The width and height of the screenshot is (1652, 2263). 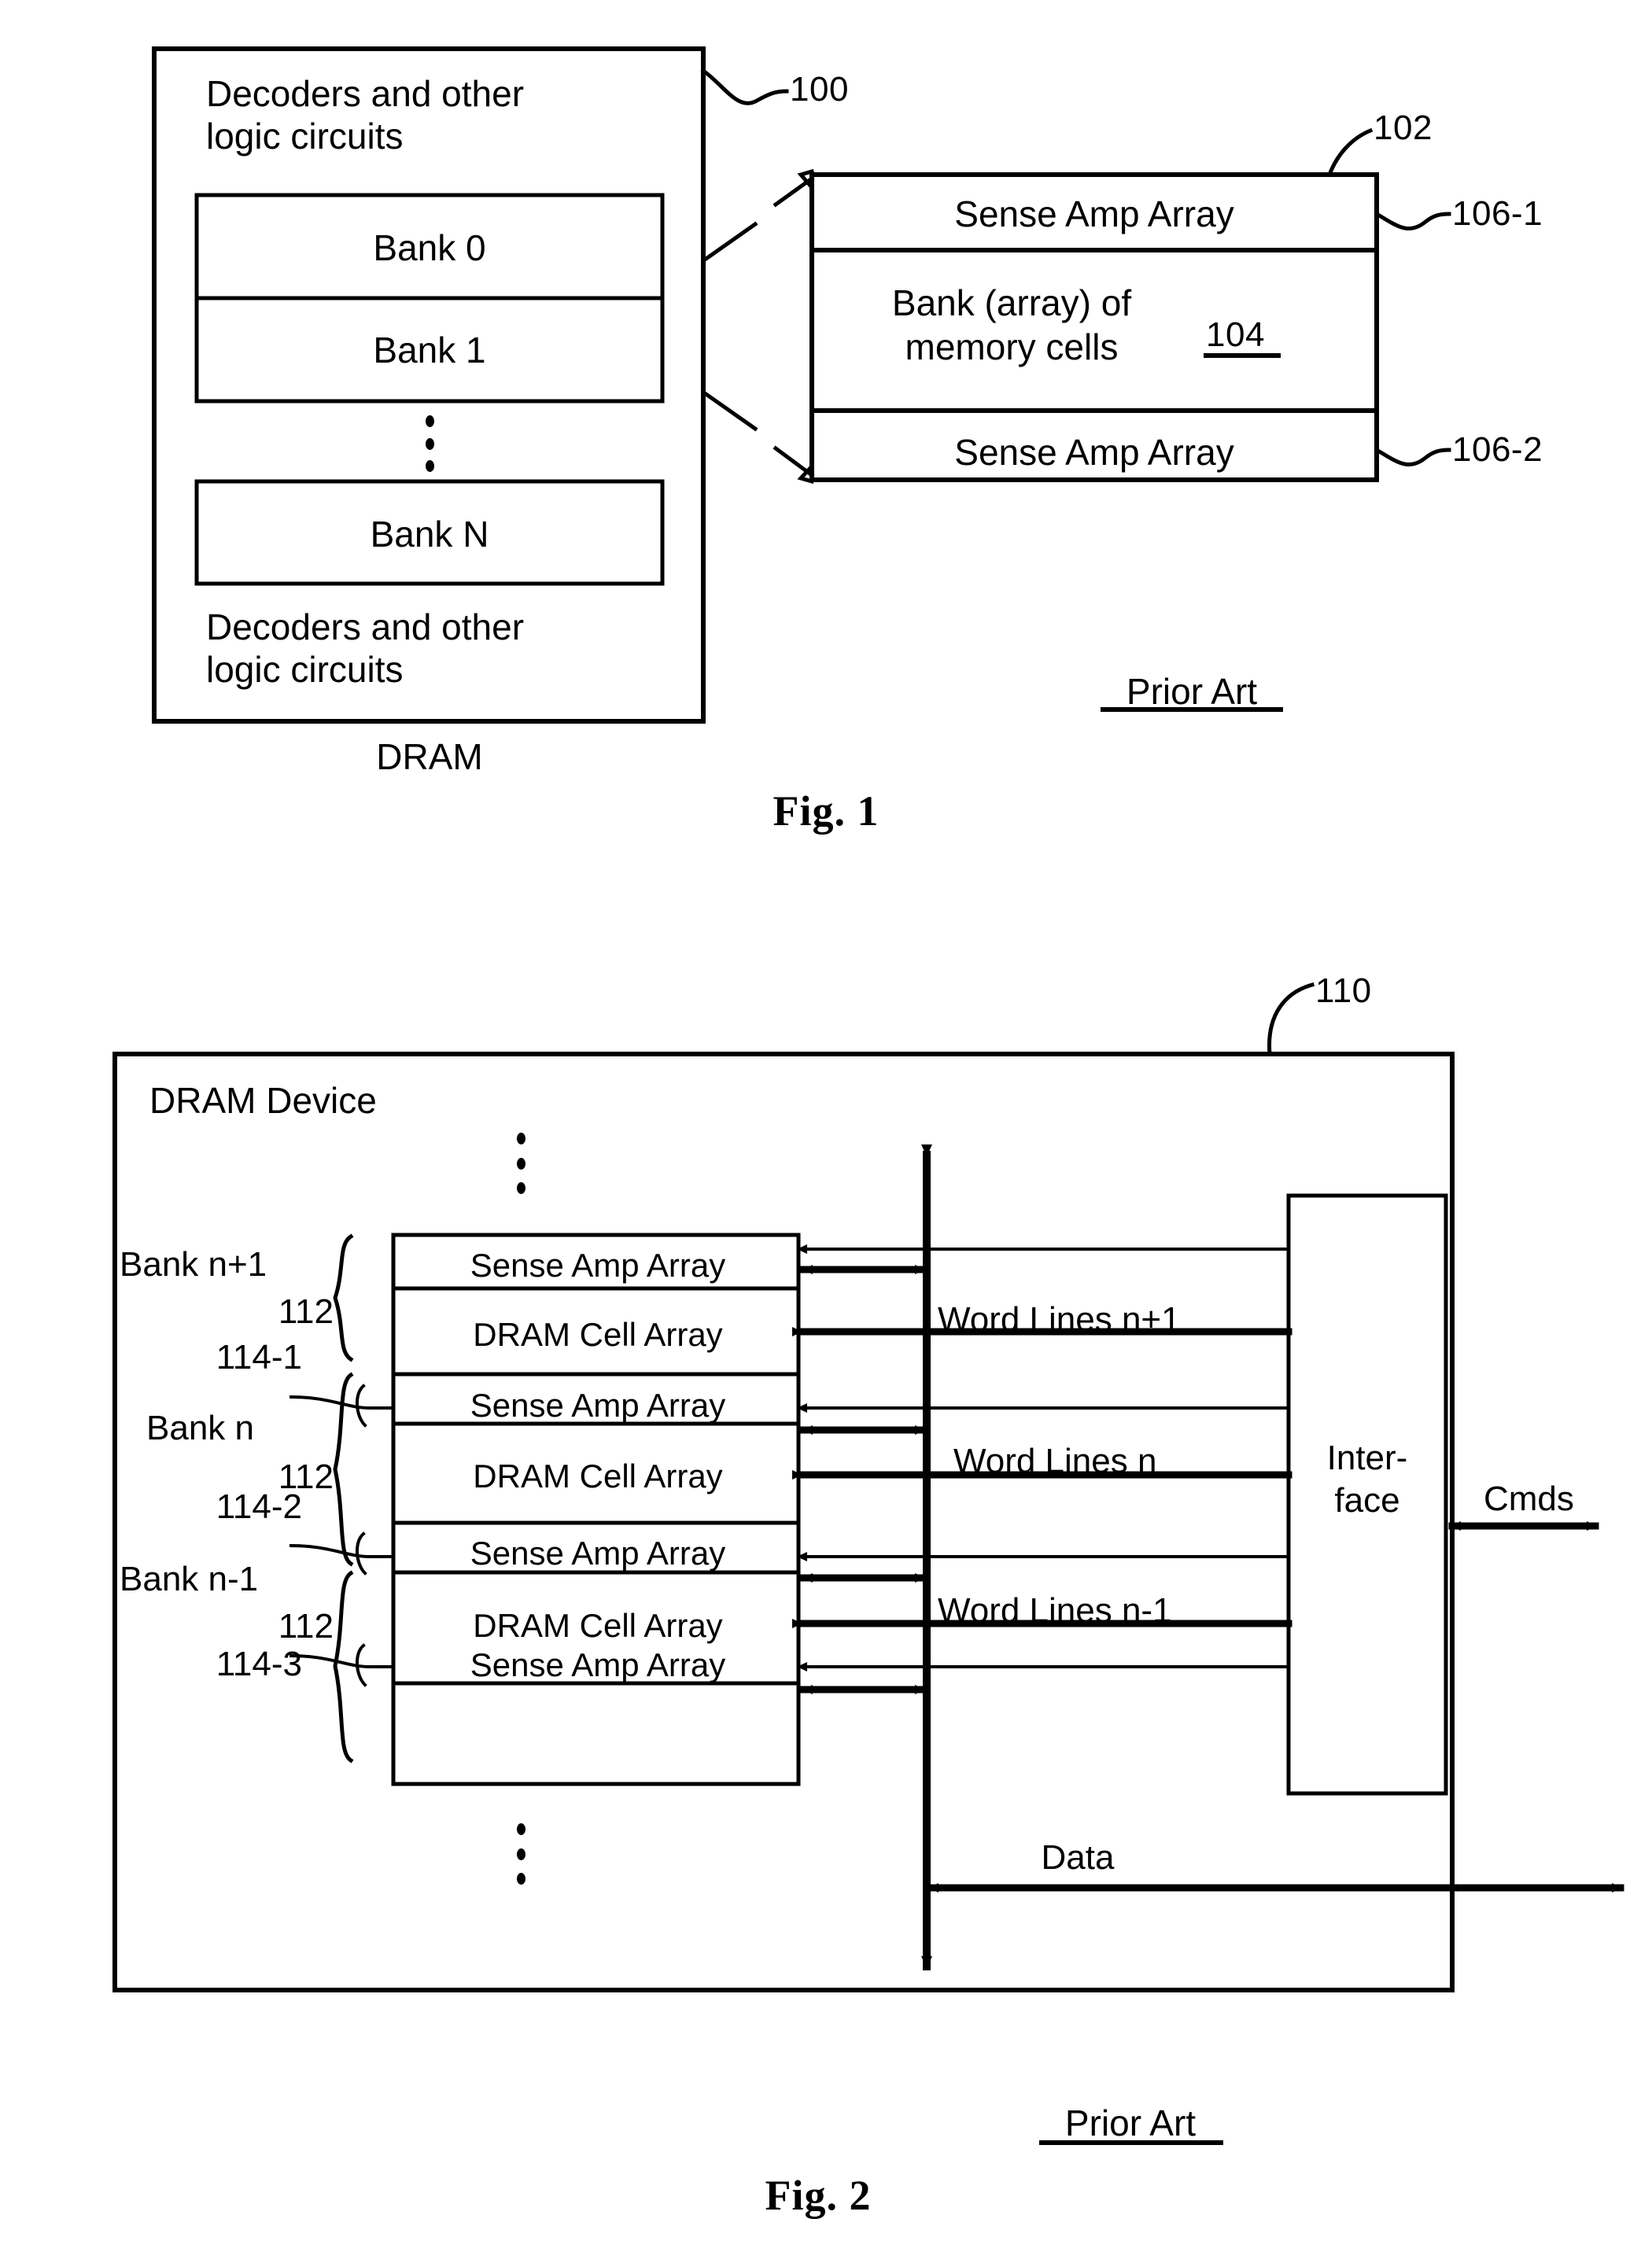 I want to click on fig1-detail-bank-array-line2: memory cells, so click(x=1012, y=347).